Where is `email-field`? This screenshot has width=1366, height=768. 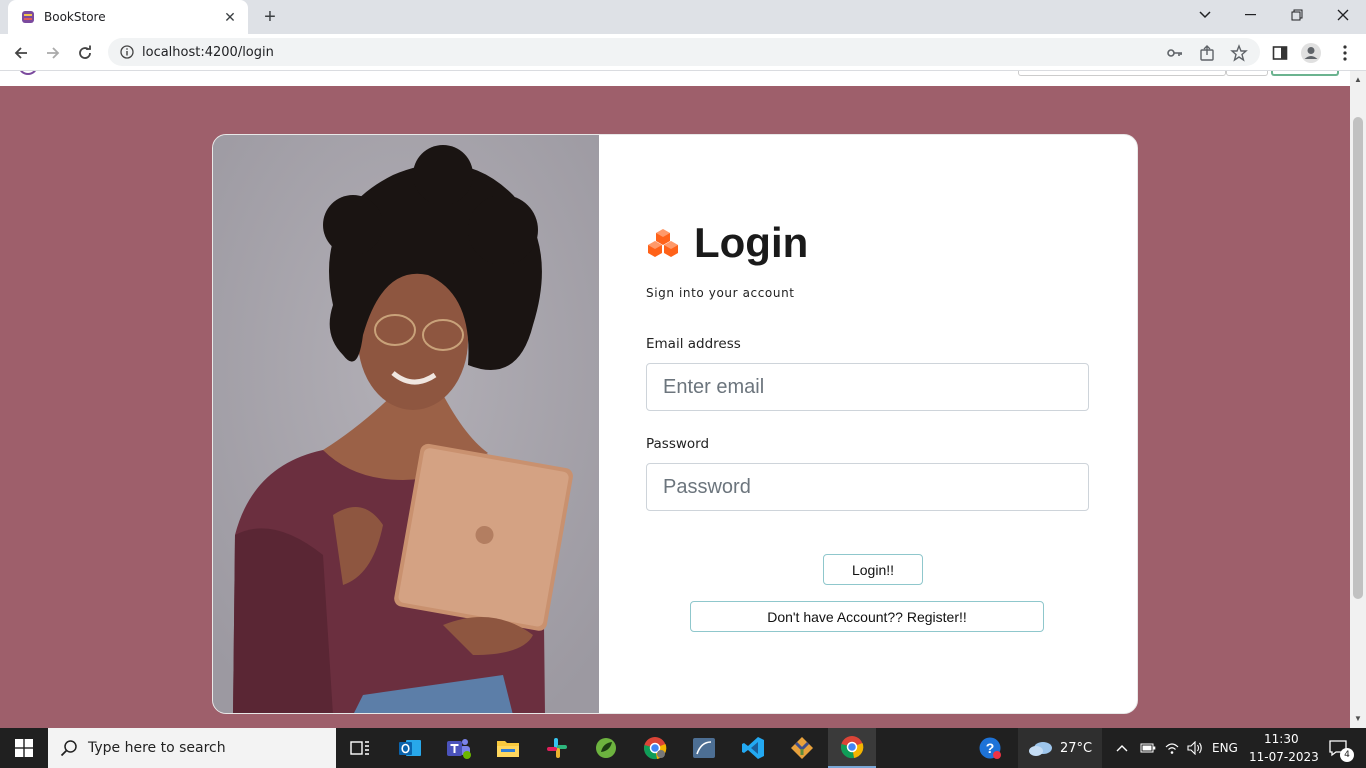
email-field is located at coordinates (867, 387).